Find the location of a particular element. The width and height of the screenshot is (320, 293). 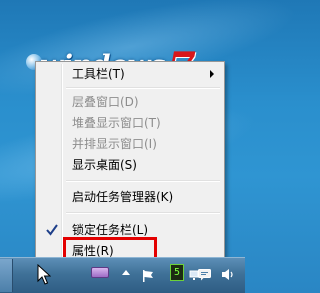

volume-icon is located at coordinates (228, 273).